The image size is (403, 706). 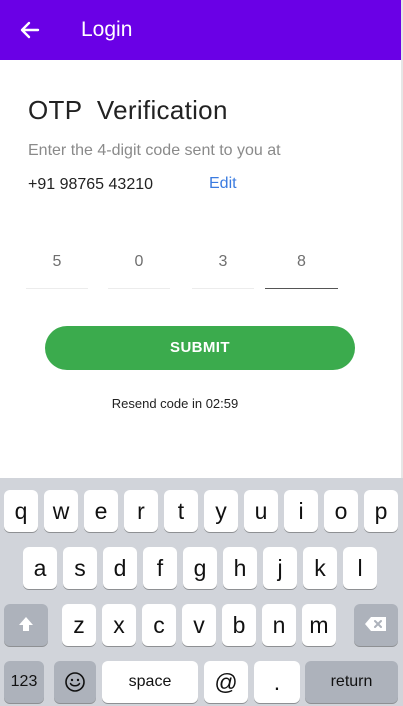 I want to click on emoji-key-icon, so click(x=75, y=682).